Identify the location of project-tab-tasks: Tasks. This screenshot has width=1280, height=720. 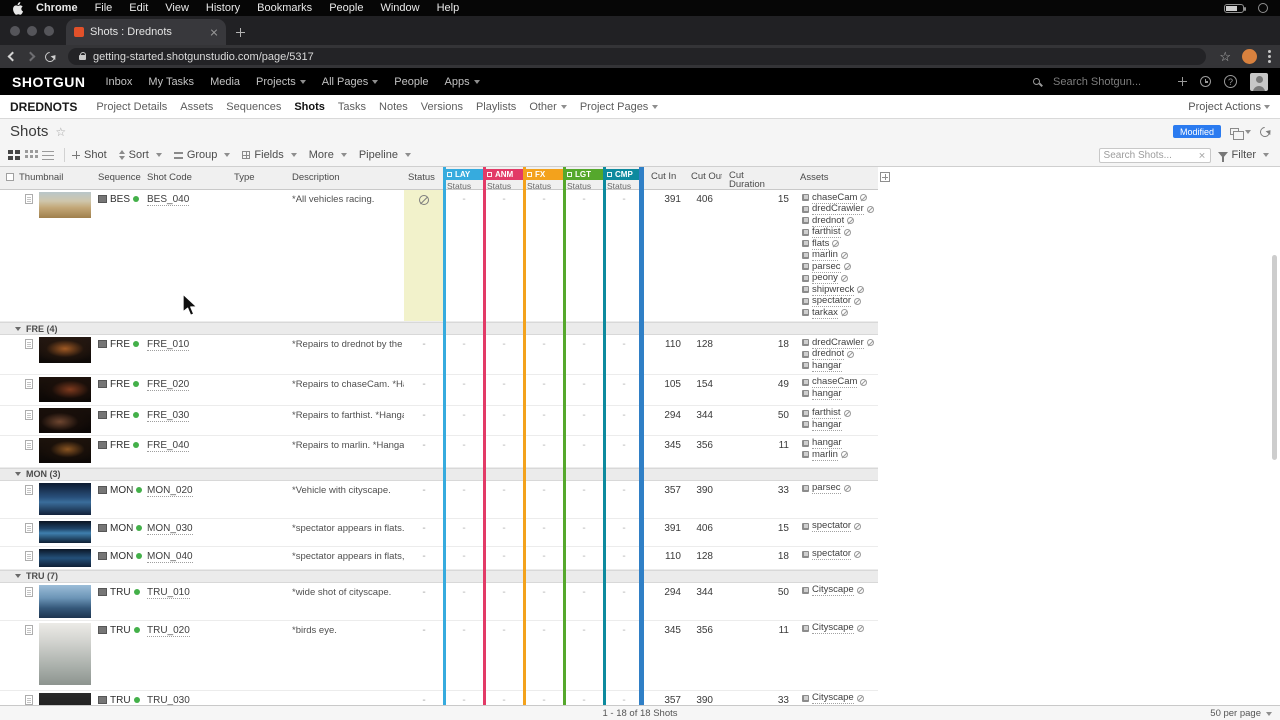
(352, 107).